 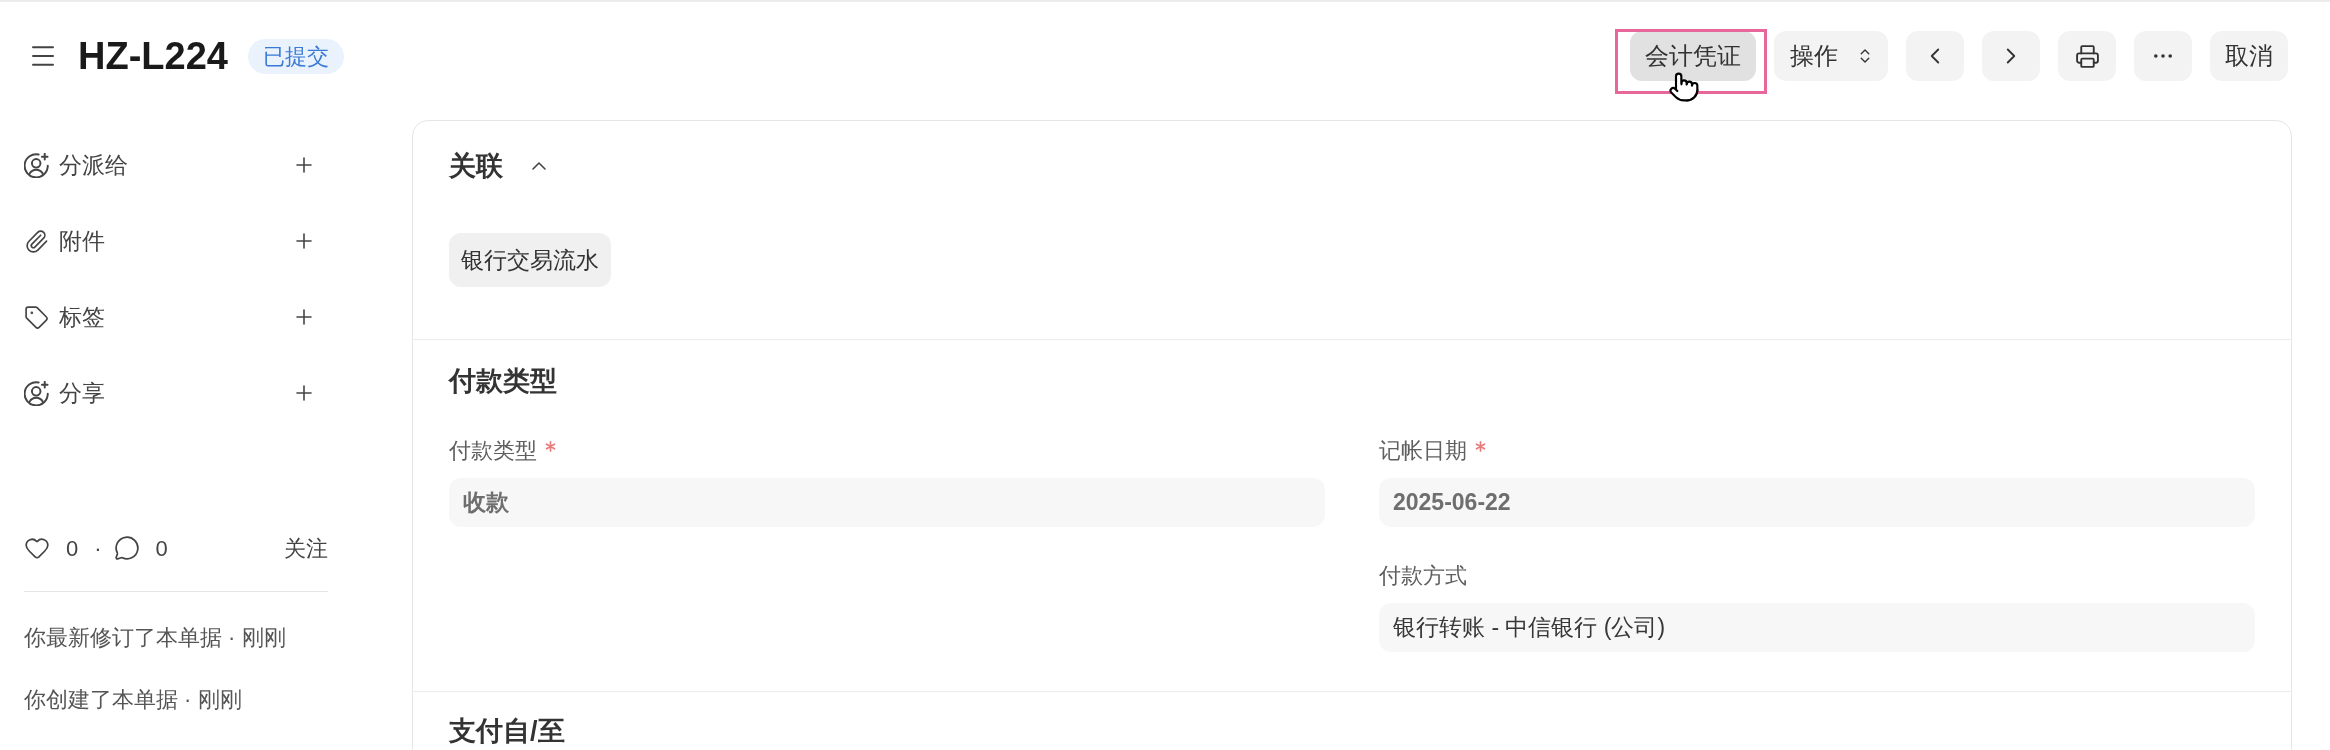 I want to click on dropdown-button: 操作, so click(x=1831, y=56).